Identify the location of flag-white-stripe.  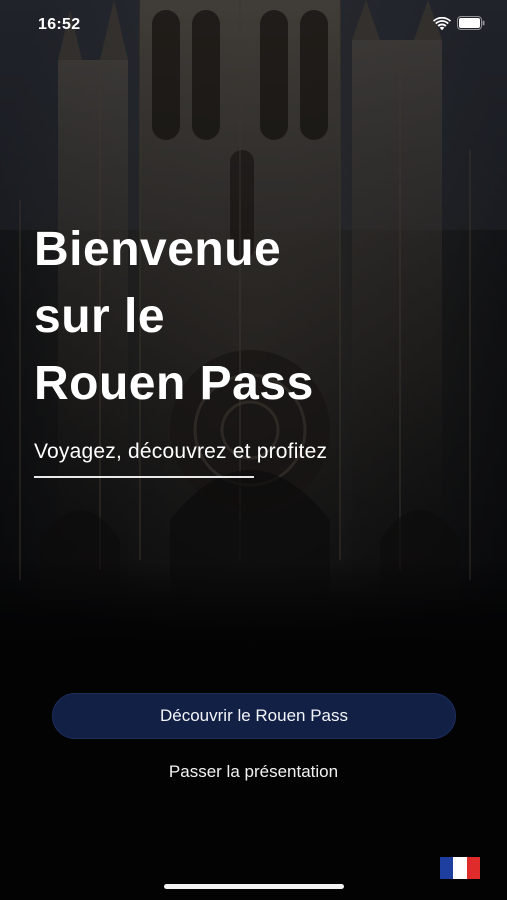
(460, 868).